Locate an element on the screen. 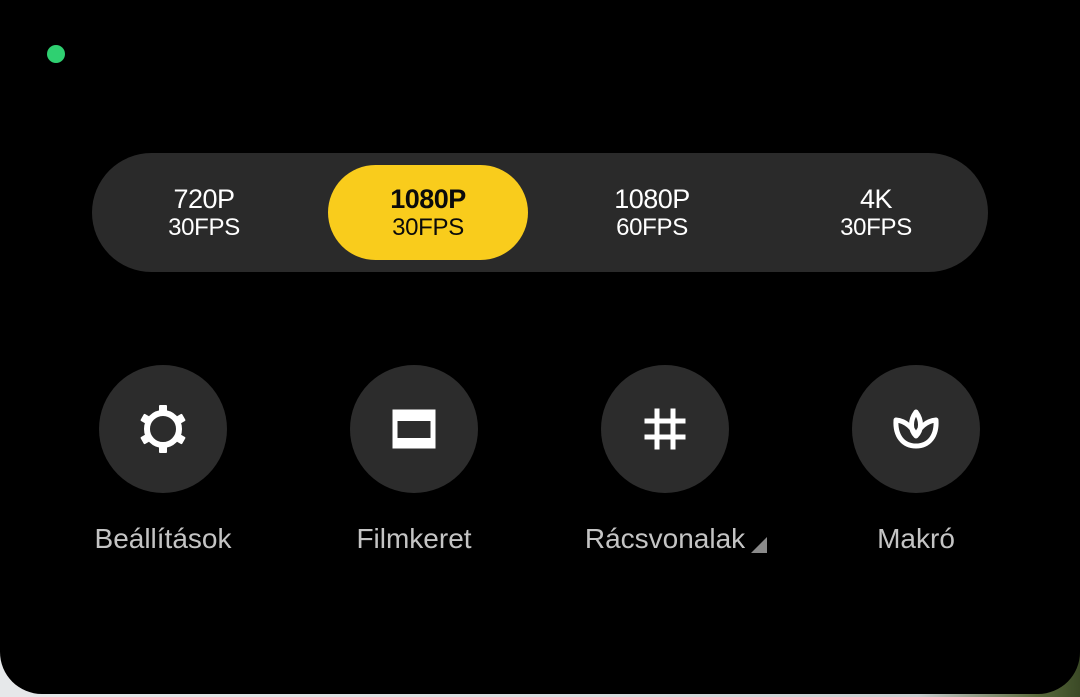 The height and width of the screenshot is (697, 1080). macro-button-circle is located at coordinates (916, 429).